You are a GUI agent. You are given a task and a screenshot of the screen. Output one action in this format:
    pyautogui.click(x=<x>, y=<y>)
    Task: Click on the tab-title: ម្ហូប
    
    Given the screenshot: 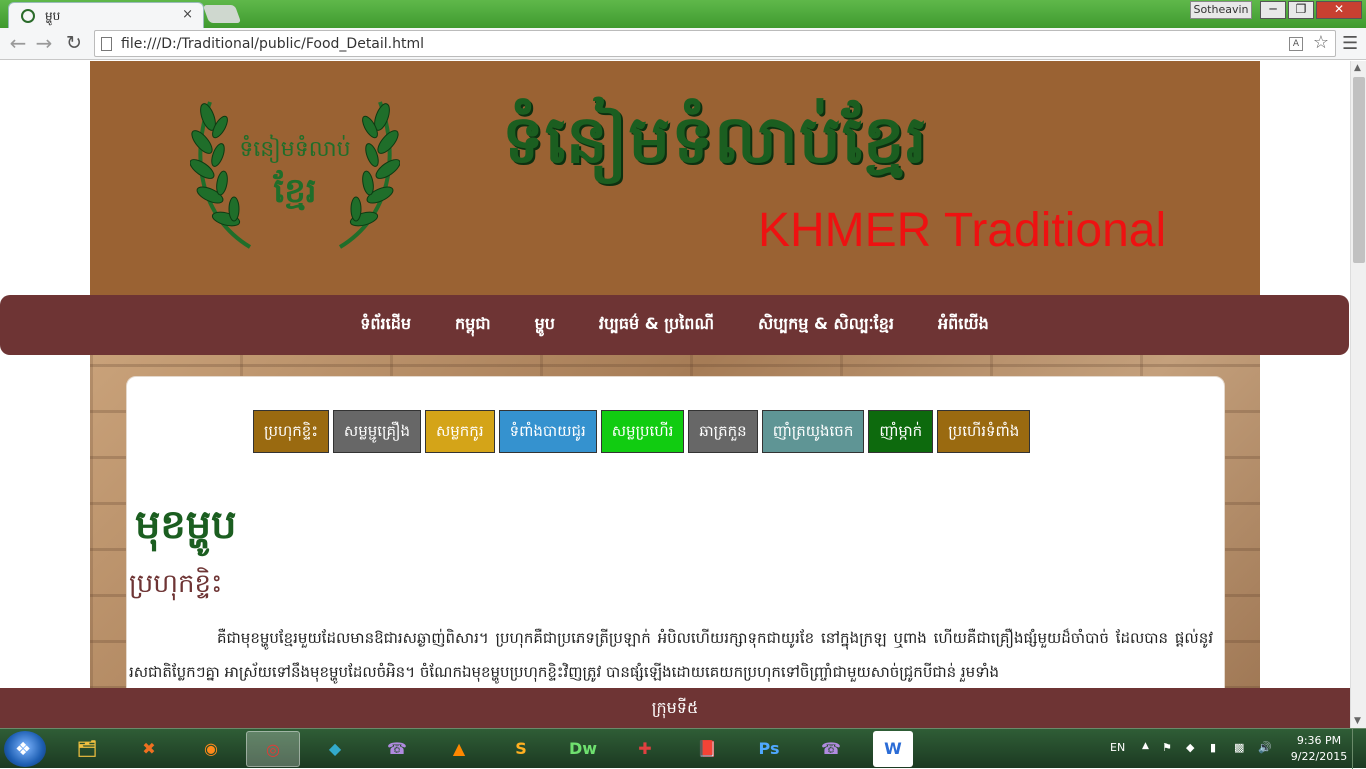 What is the action you would take?
    pyautogui.click(x=53, y=16)
    